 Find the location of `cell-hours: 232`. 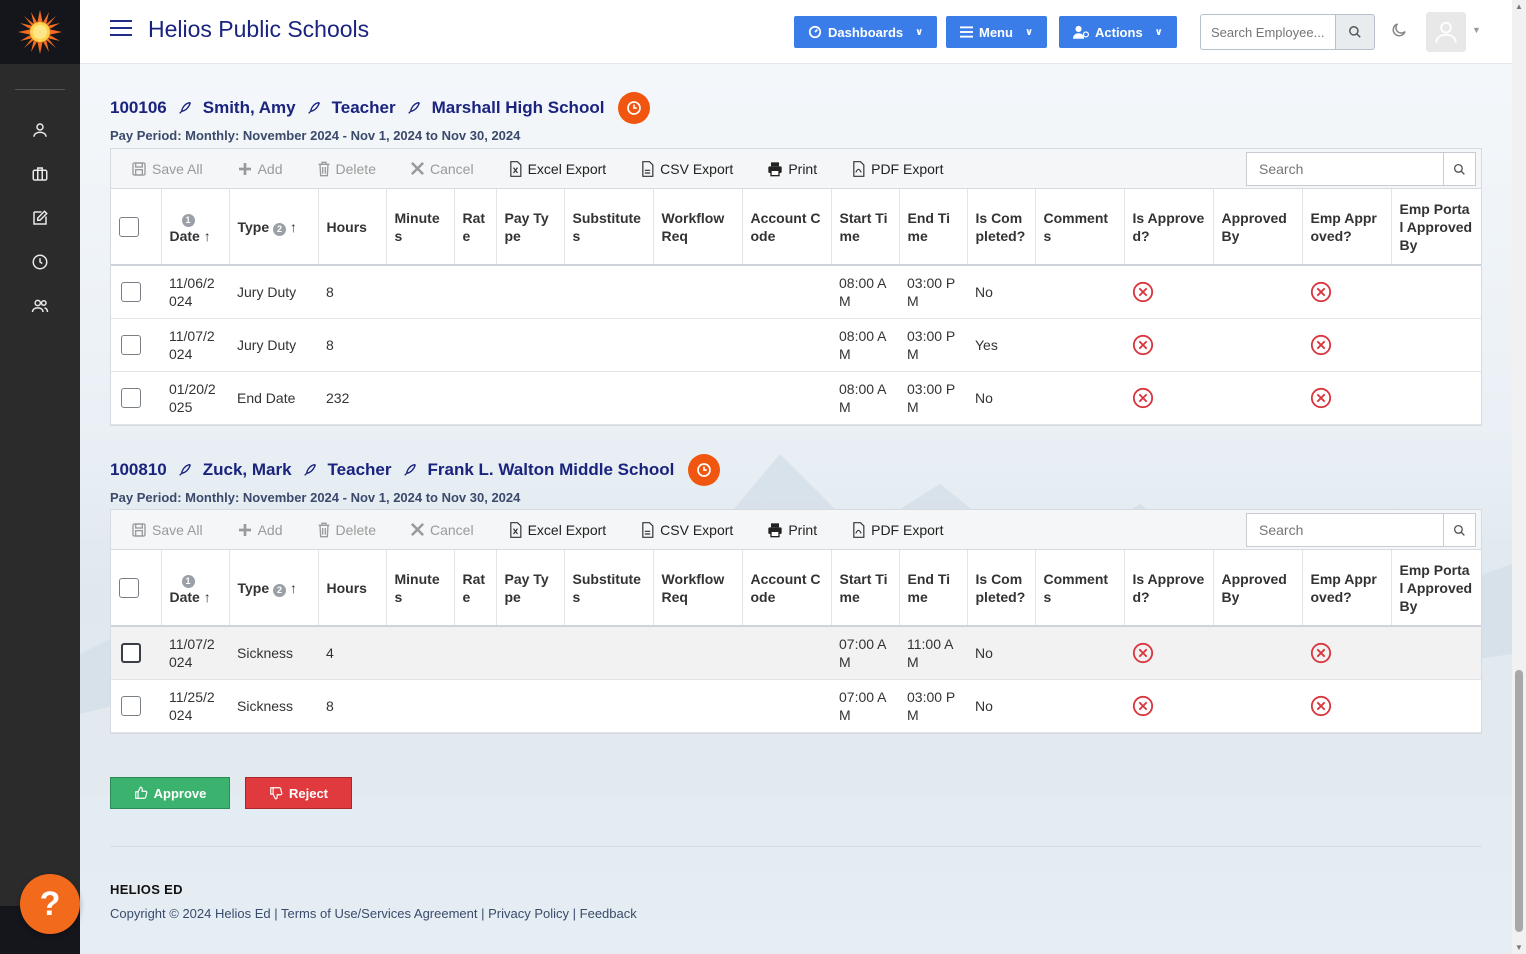

cell-hours: 232 is located at coordinates (352, 398).